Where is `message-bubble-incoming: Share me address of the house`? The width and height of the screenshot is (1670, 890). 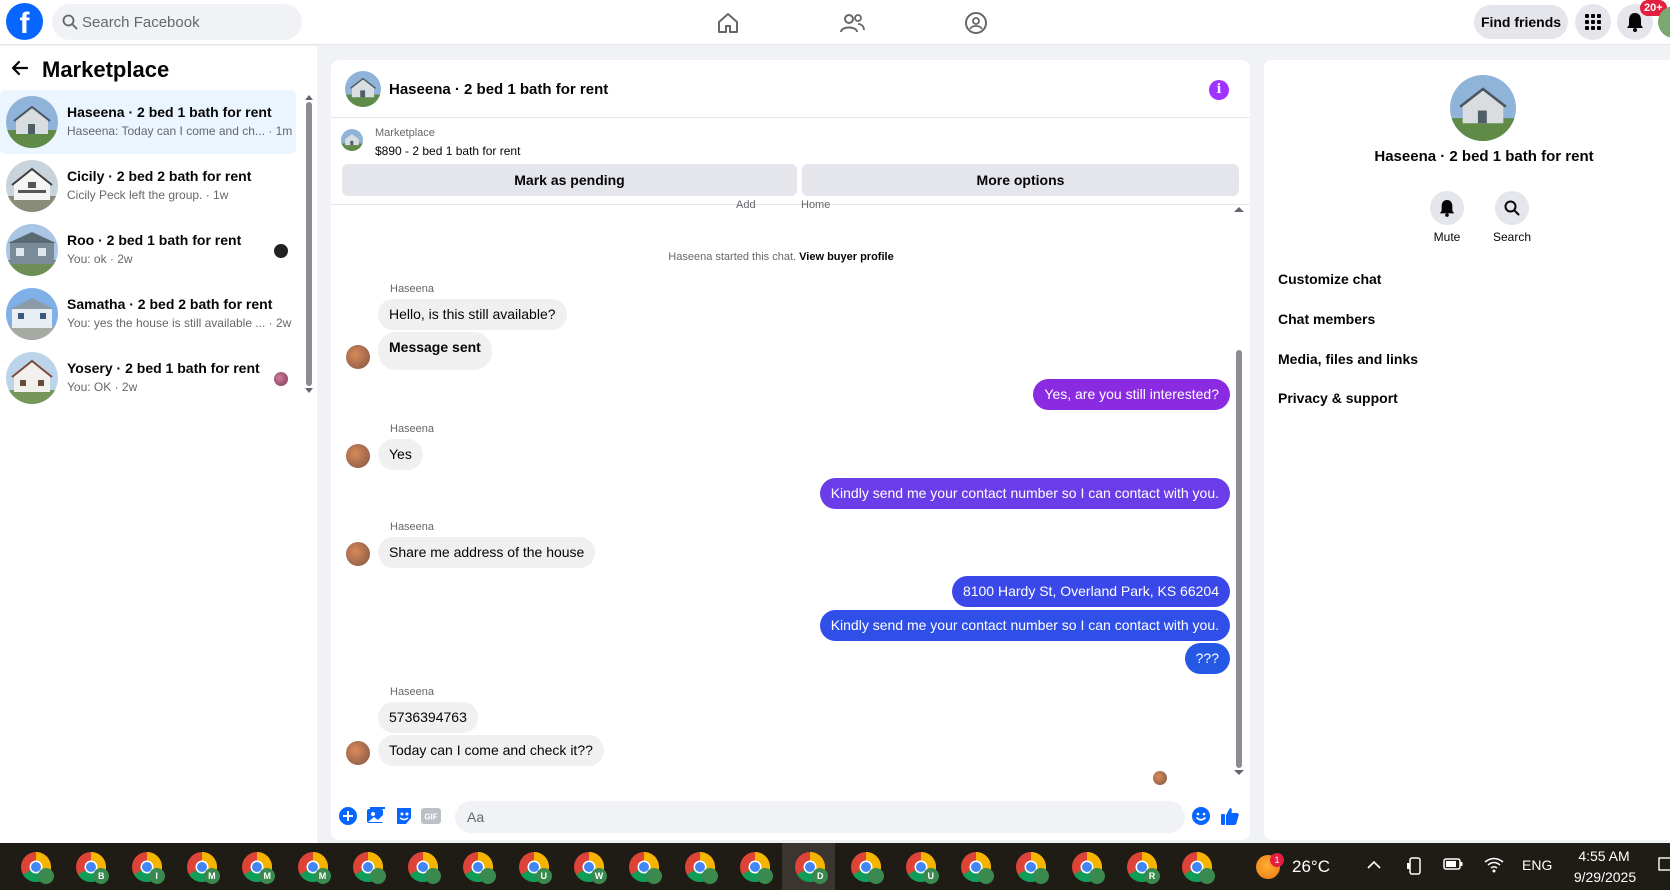
message-bubble-incoming: Share me address of the house is located at coordinates (487, 552).